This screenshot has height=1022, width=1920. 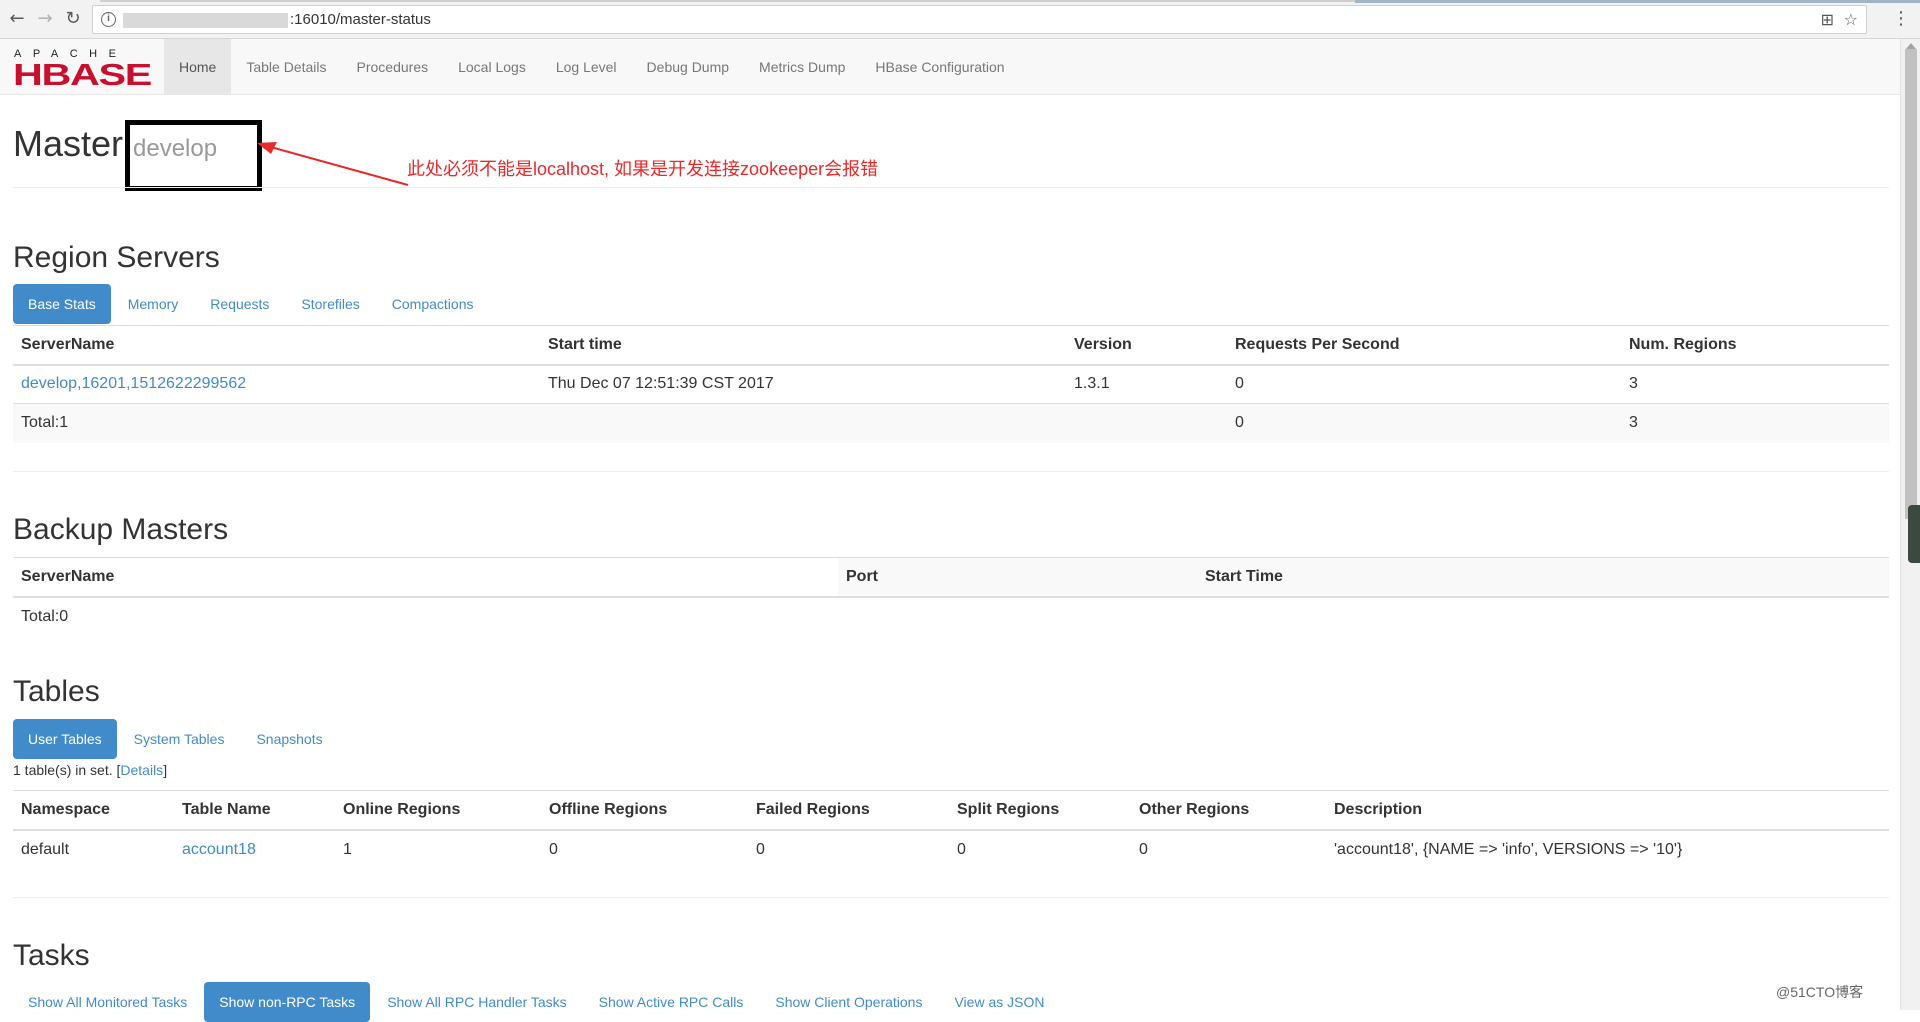 I want to click on tab-view-as-json: View as JSON, so click(x=999, y=1002).